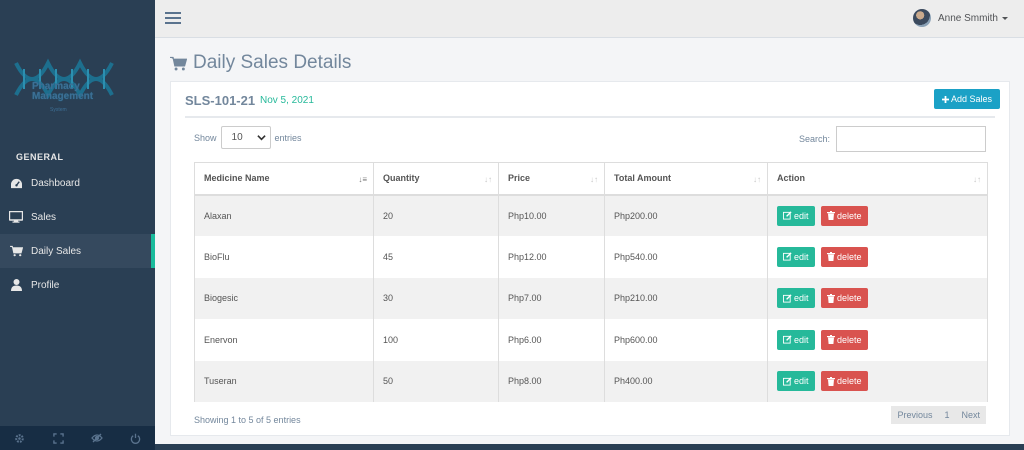 The height and width of the screenshot is (450, 1024). I want to click on sort-asc-icon: ↓≡, so click(362, 179).